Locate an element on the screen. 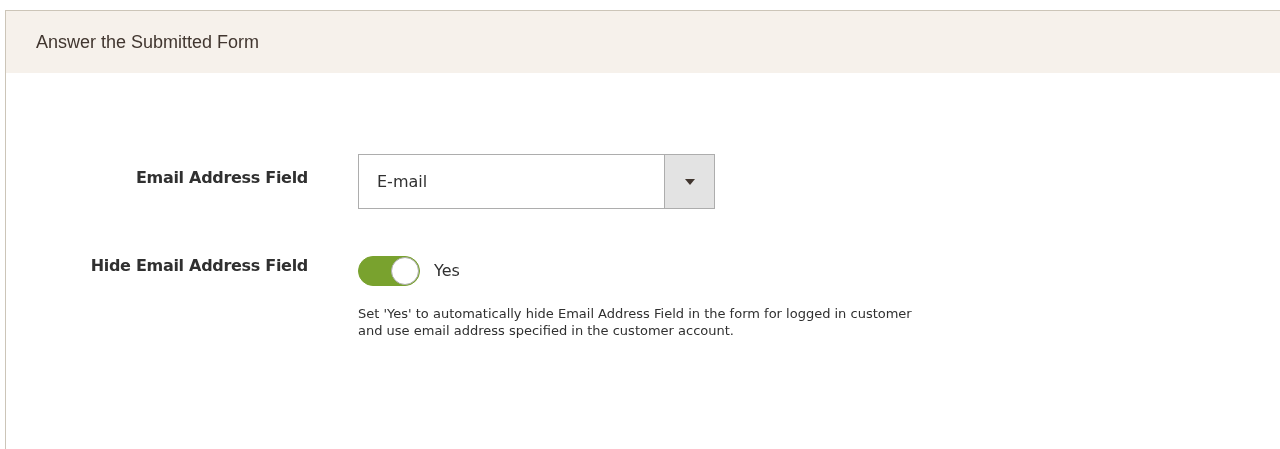 The width and height of the screenshot is (1280, 449). field-label: Hide Email Address Field is located at coordinates (198, 266).